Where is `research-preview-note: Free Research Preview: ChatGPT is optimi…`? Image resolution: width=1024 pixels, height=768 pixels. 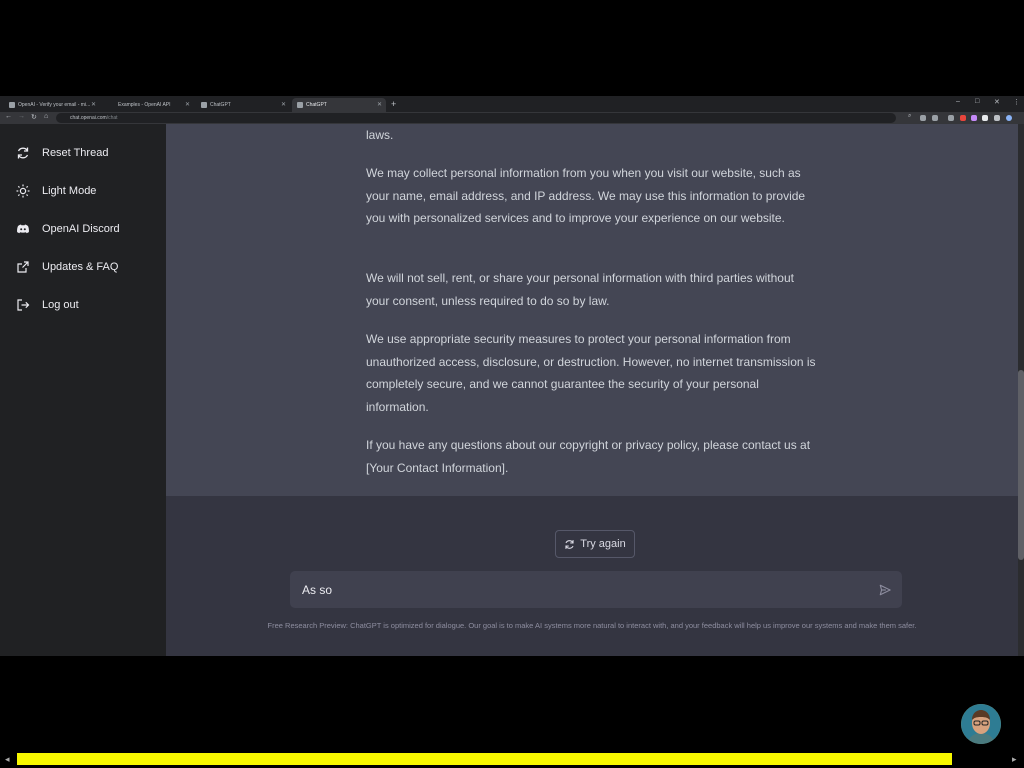
research-preview-note: Free Research Preview: ChatGPT is optimi… is located at coordinates (592, 625).